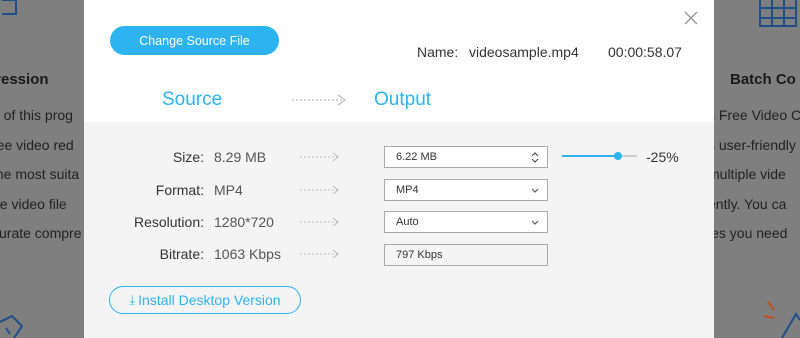  I want to click on size-label: Size:, so click(188, 157).